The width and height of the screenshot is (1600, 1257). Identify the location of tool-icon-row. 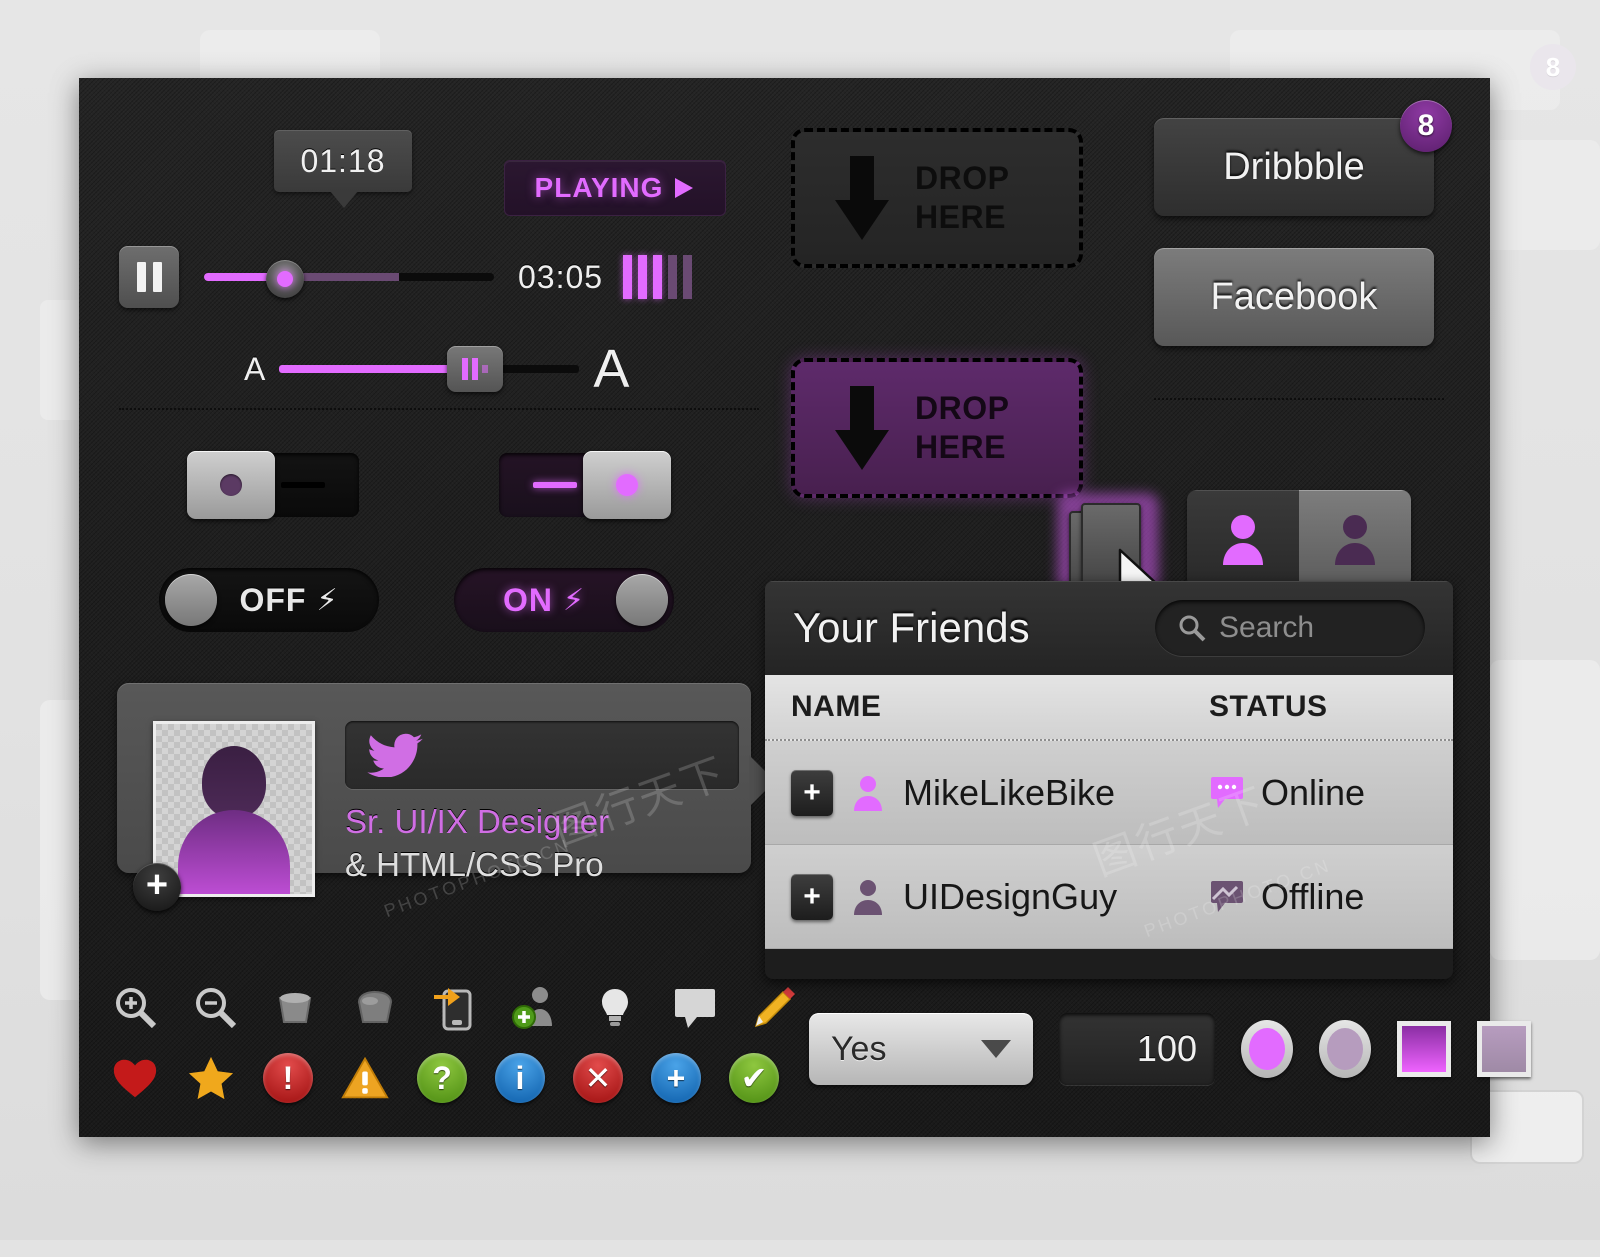
(455, 1007).